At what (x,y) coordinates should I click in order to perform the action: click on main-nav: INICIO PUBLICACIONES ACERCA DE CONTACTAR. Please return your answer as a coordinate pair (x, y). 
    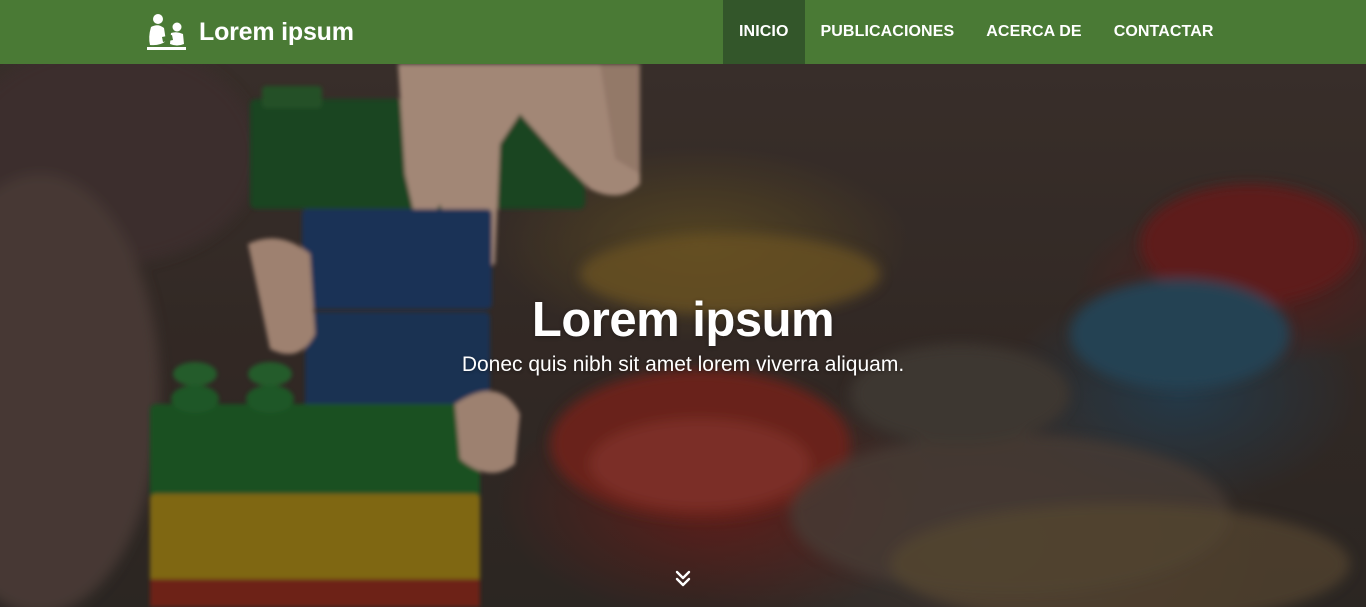
    Looking at the image, I should click on (976, 32).